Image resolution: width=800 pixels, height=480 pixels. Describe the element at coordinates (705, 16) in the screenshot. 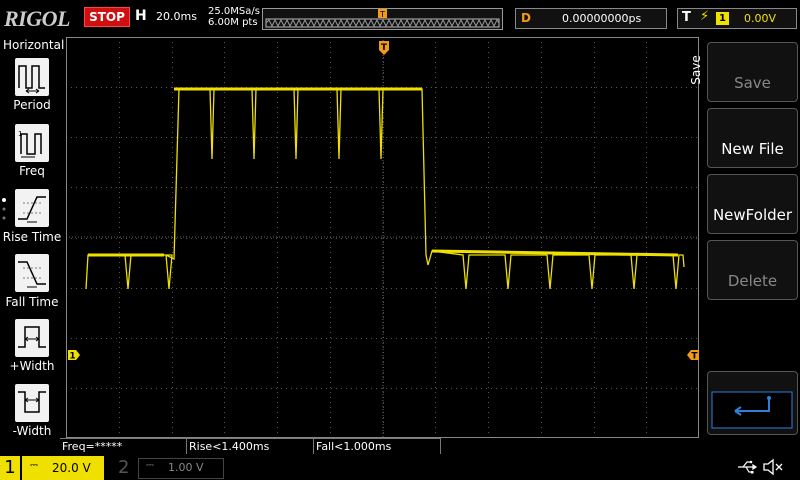

I see `rising-edge-icon: ⚡` at that location.